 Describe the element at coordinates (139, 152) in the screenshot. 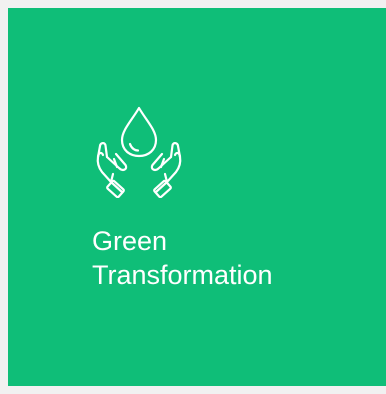

I see `hands-holding-water-drop-icon` at that location.